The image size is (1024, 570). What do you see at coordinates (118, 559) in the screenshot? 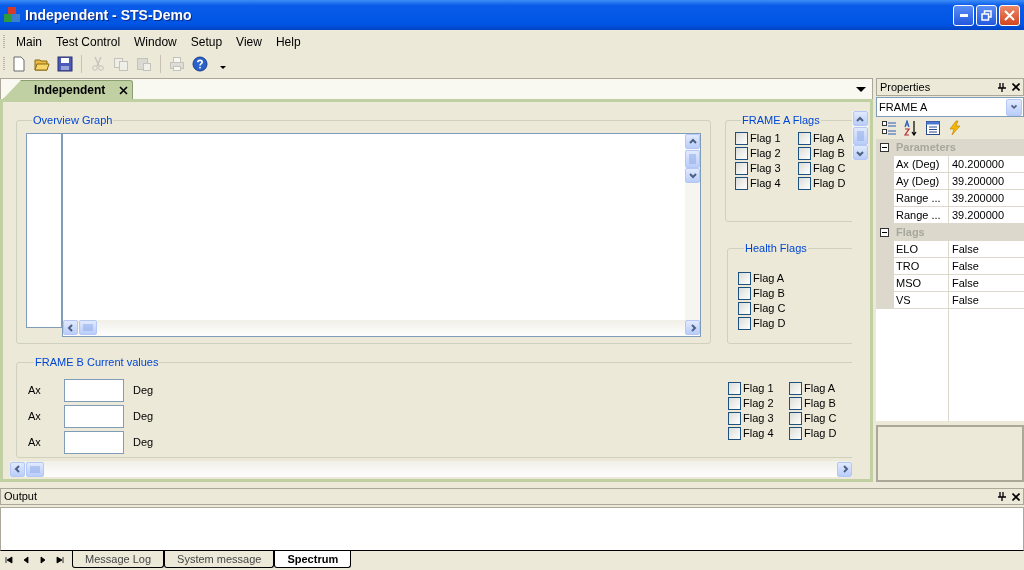
I see `output-tab: Message Log` at bounding box center [118, 559].